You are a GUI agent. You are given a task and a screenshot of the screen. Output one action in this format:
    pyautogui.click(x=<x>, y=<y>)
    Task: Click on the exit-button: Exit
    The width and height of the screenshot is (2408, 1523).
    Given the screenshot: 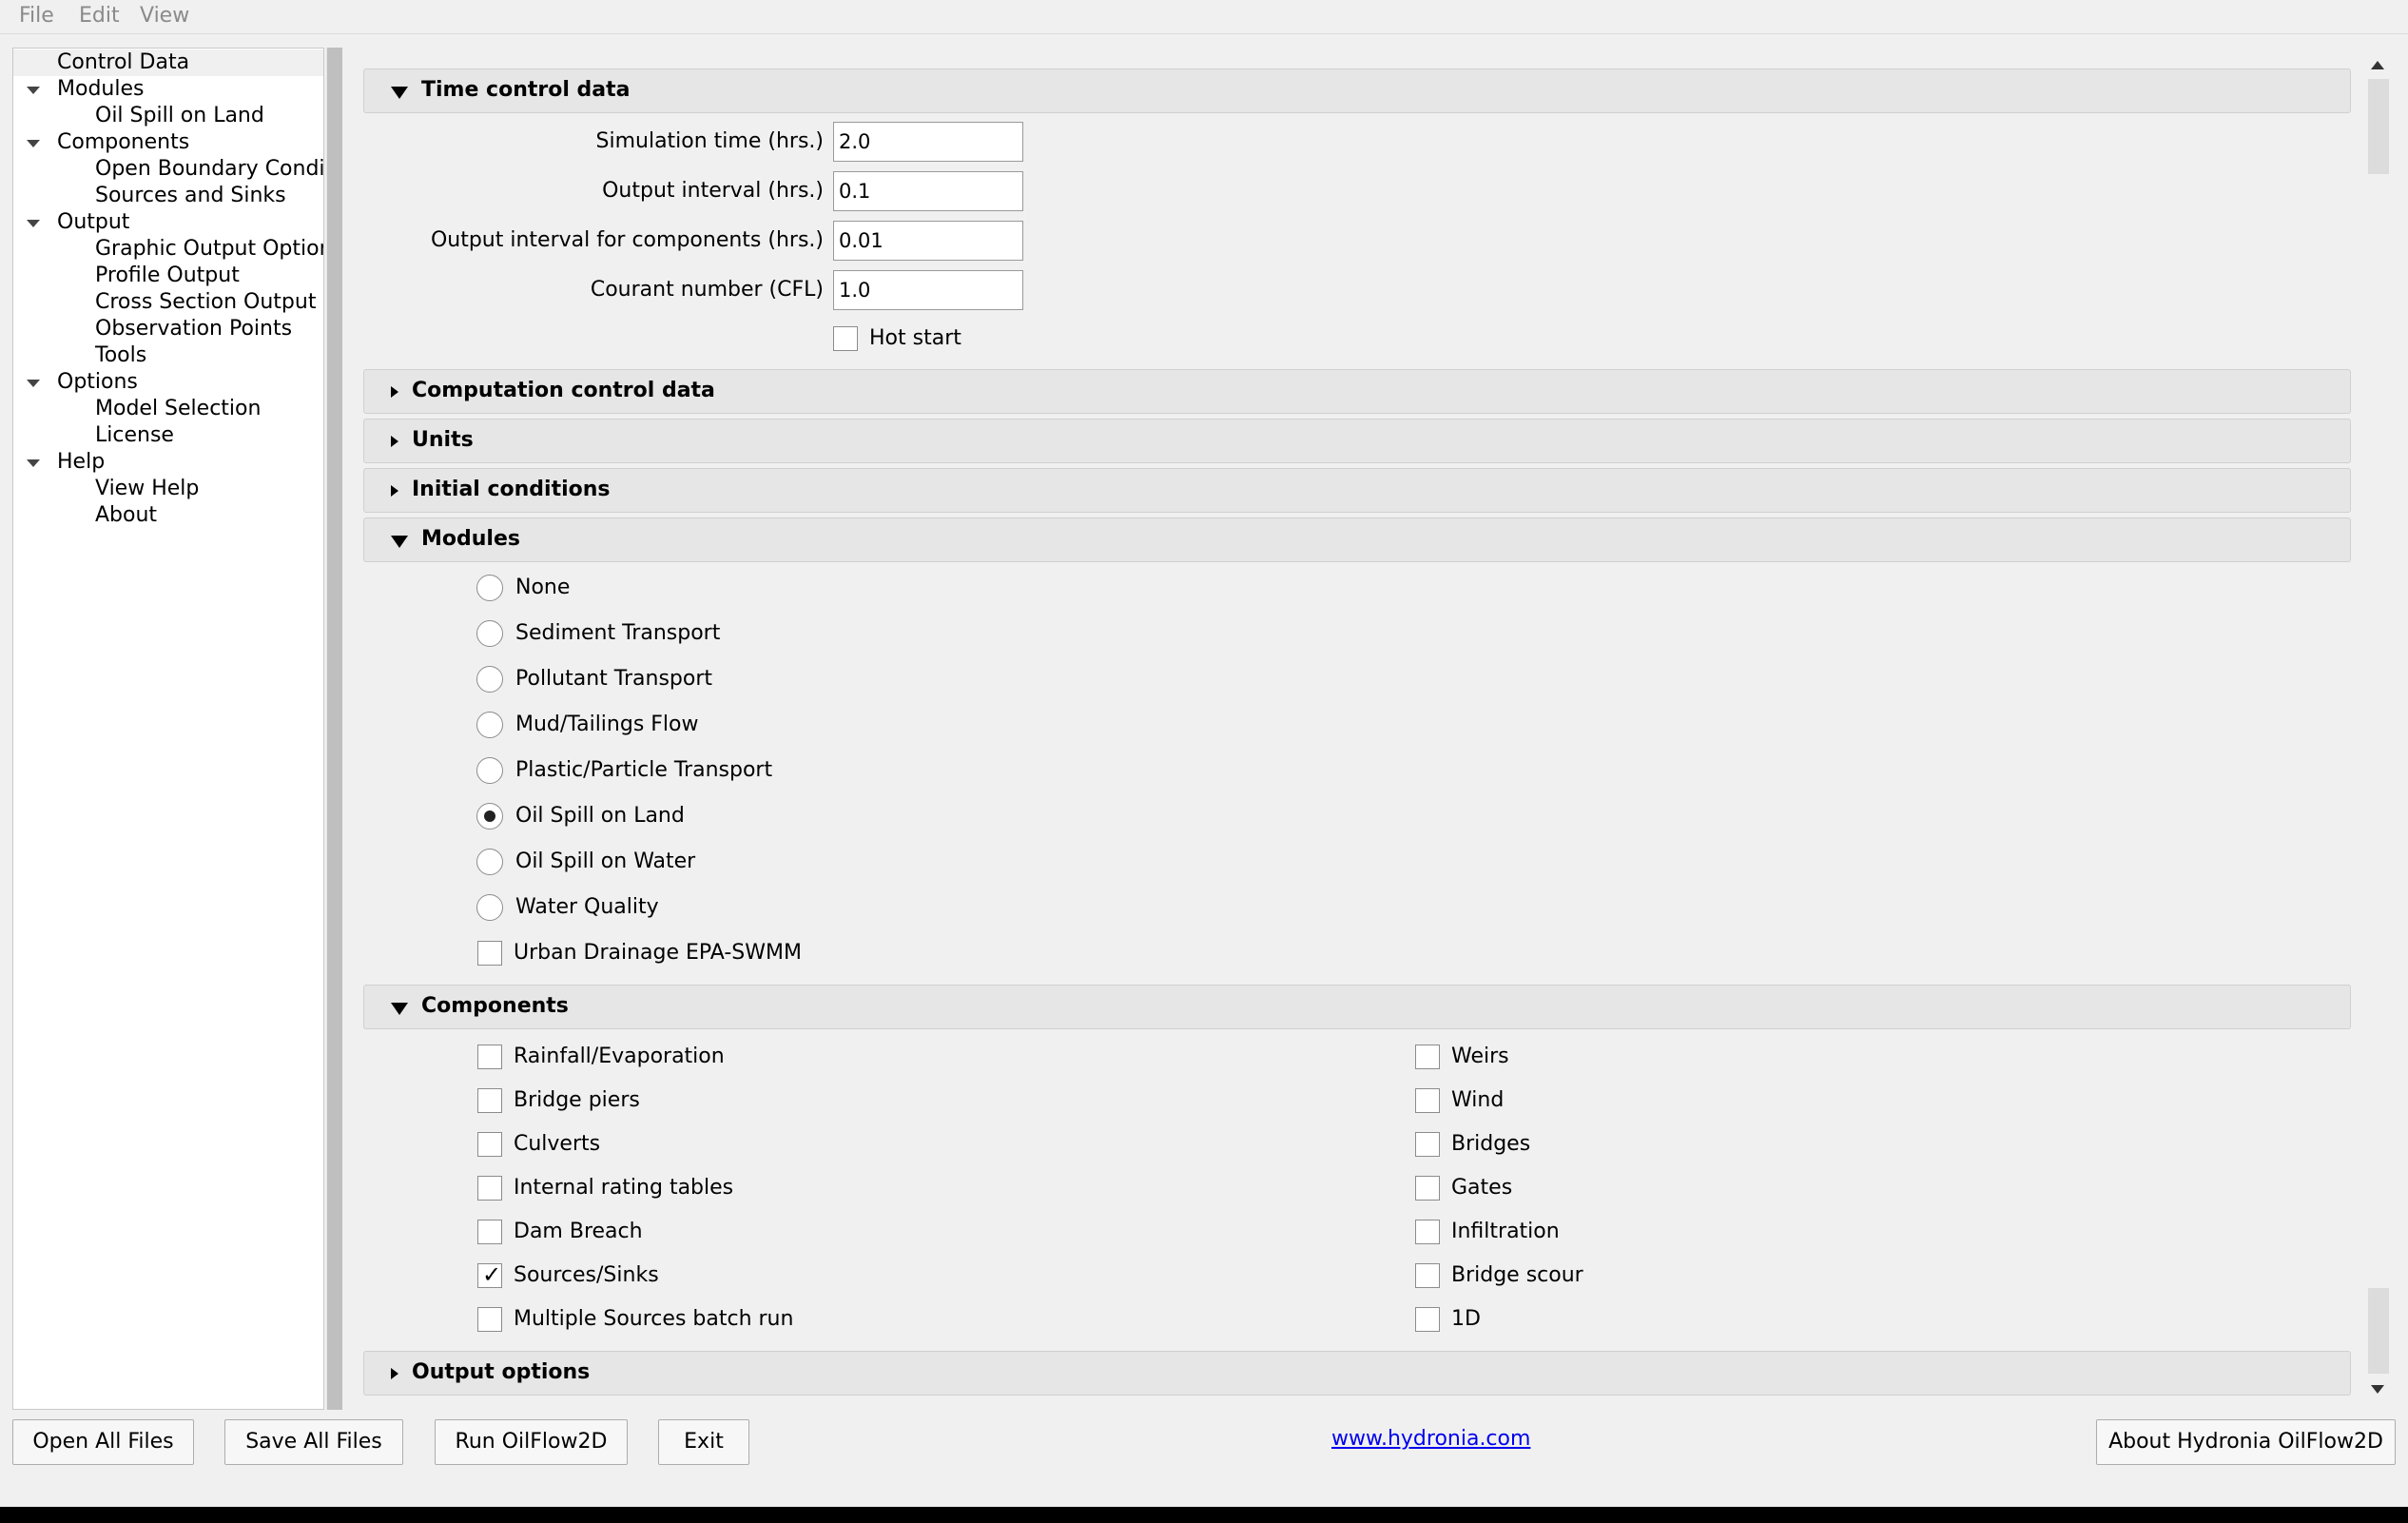 What is the action you would take?
    pyautogui.click(x=703, y=1442)
    